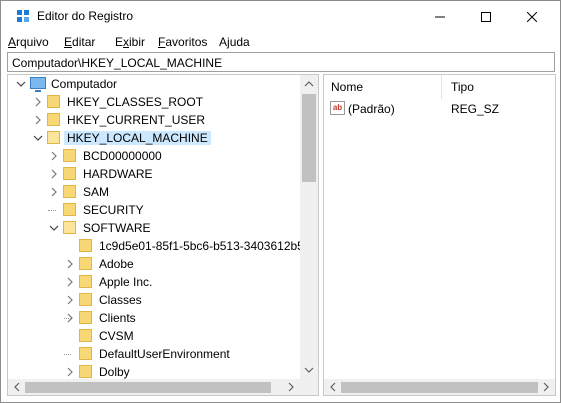 The width and height of the screenshot is (561, 403). What do you see at coordinates (68, 42) in the screenshot?
I see `menu-editar-mnemonic: E` at bounding box center [68, 42].